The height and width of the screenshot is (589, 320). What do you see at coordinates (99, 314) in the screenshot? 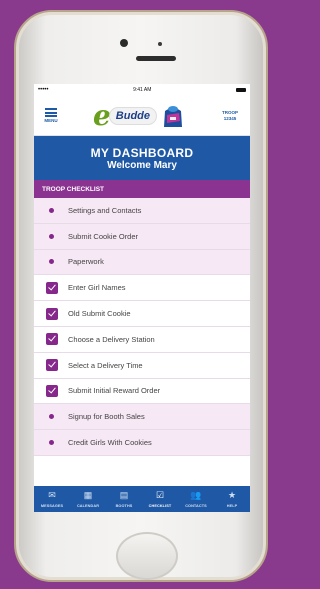
I see `checklist-item-label: Old Submit Cookie` at bounding box center [99, 314].